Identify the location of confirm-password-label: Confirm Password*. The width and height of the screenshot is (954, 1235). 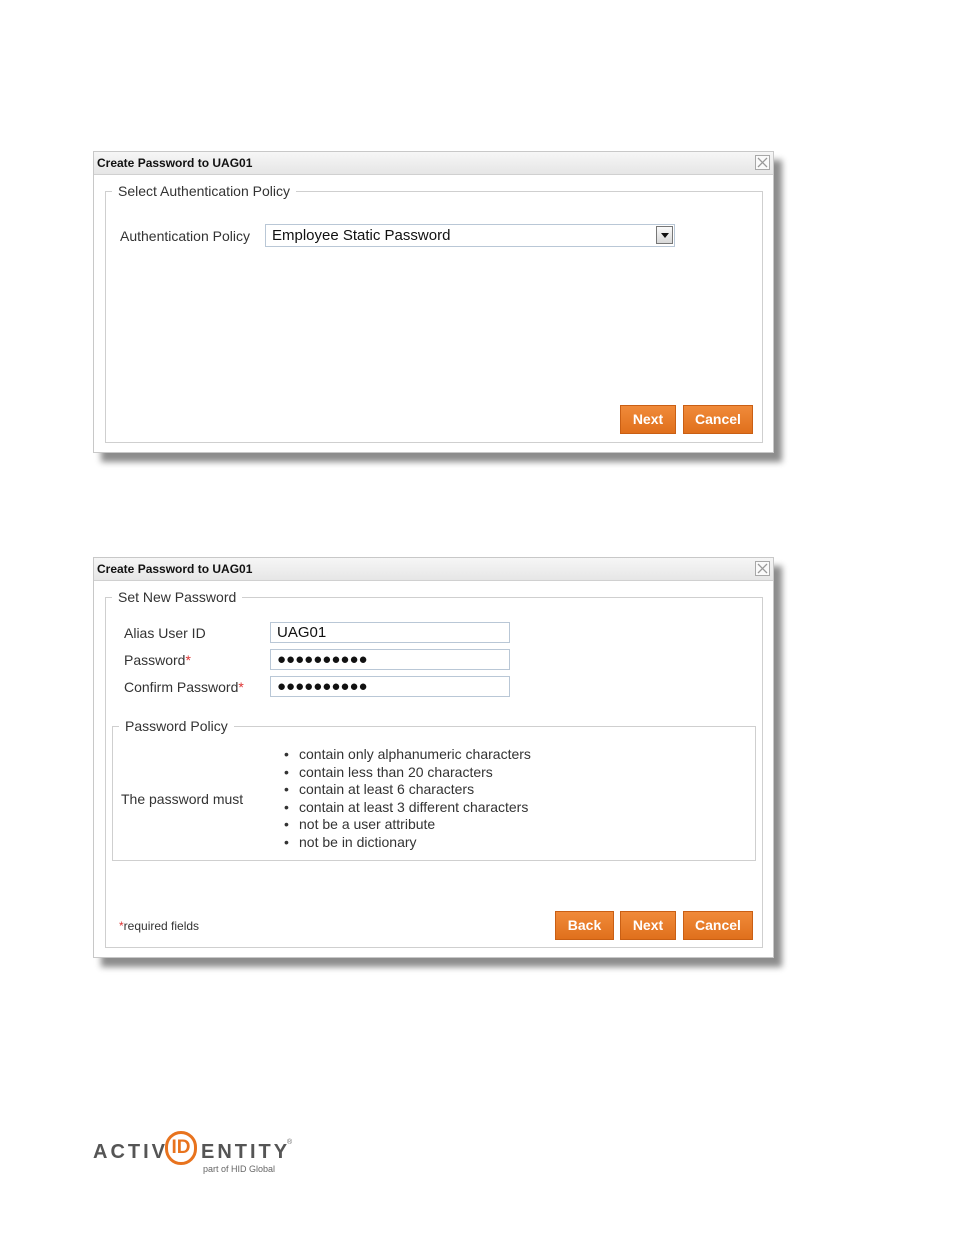
(184, 687).